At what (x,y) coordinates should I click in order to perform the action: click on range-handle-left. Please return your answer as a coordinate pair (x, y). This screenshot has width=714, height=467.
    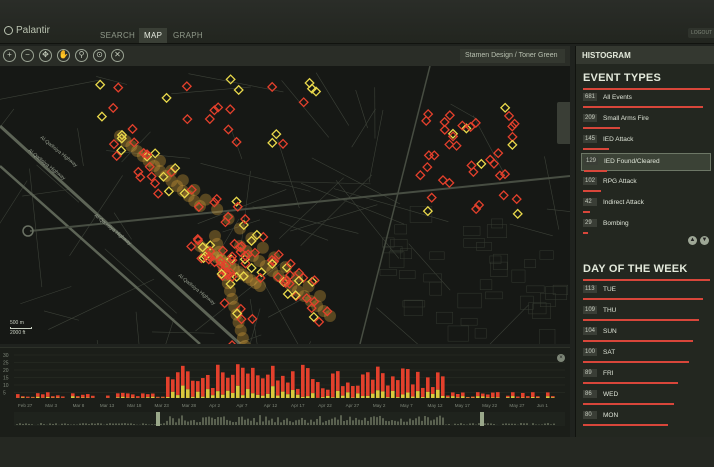
    Looking at the image, I should click on (158, 419).